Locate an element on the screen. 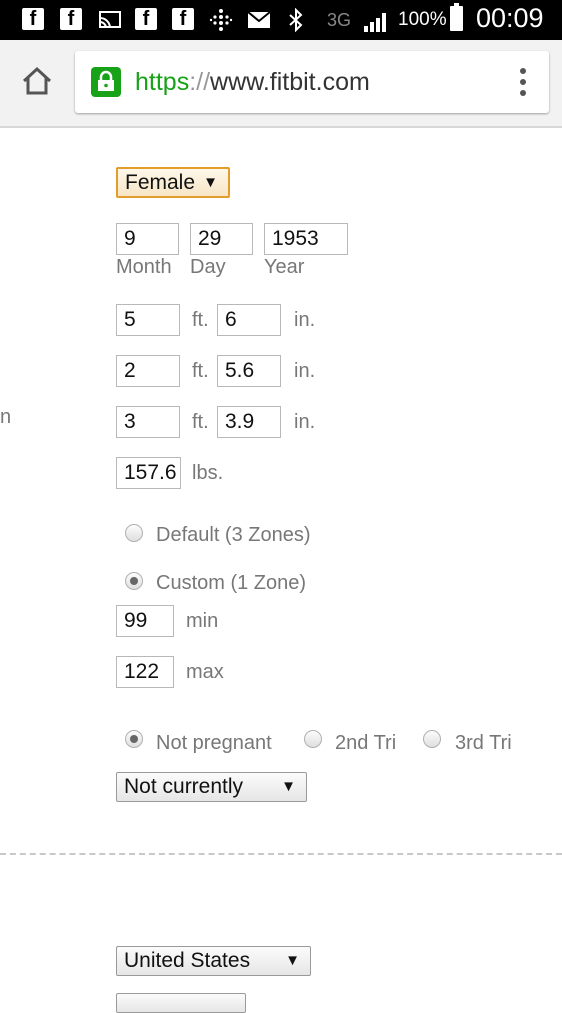 The width and height of the screenshot is (562, 1013). battery-icon is located at coordinates (456, 17).